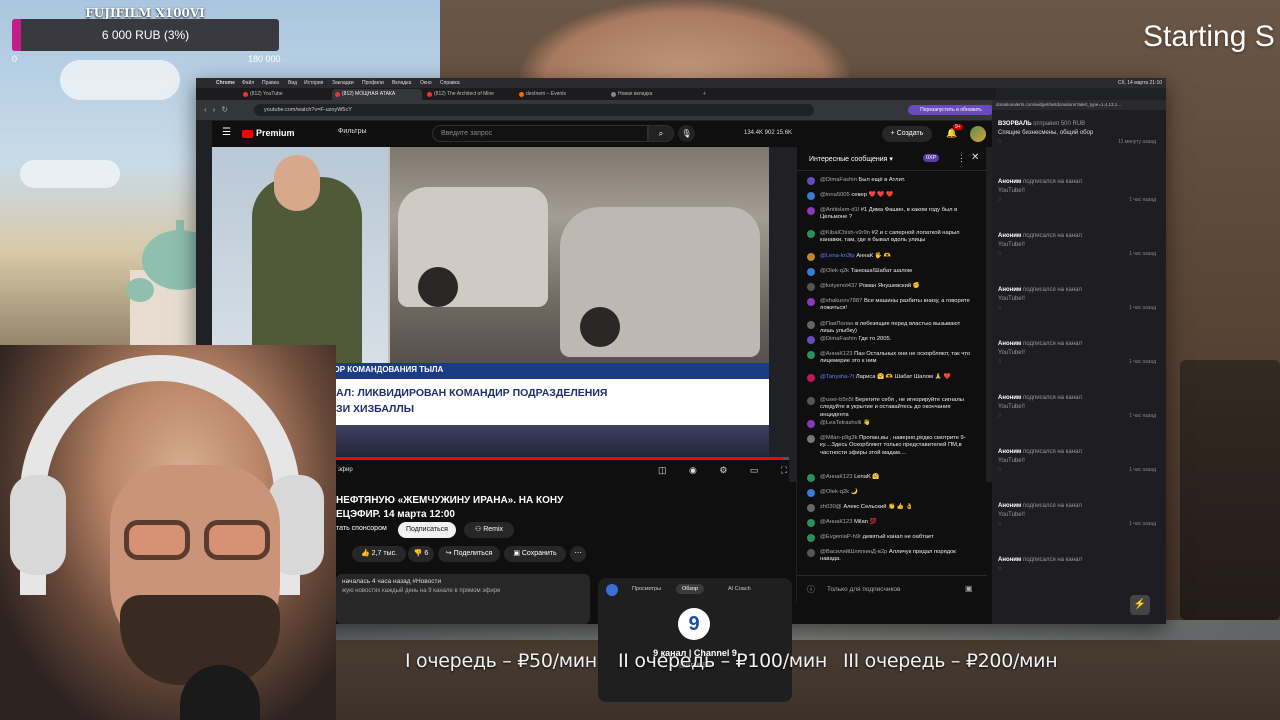 The width and height of the screenshot is (1280, 720). Describe the element at coordinates (686, 133) in the screenshot. I see `microphone-icon: 🎙` at that location.